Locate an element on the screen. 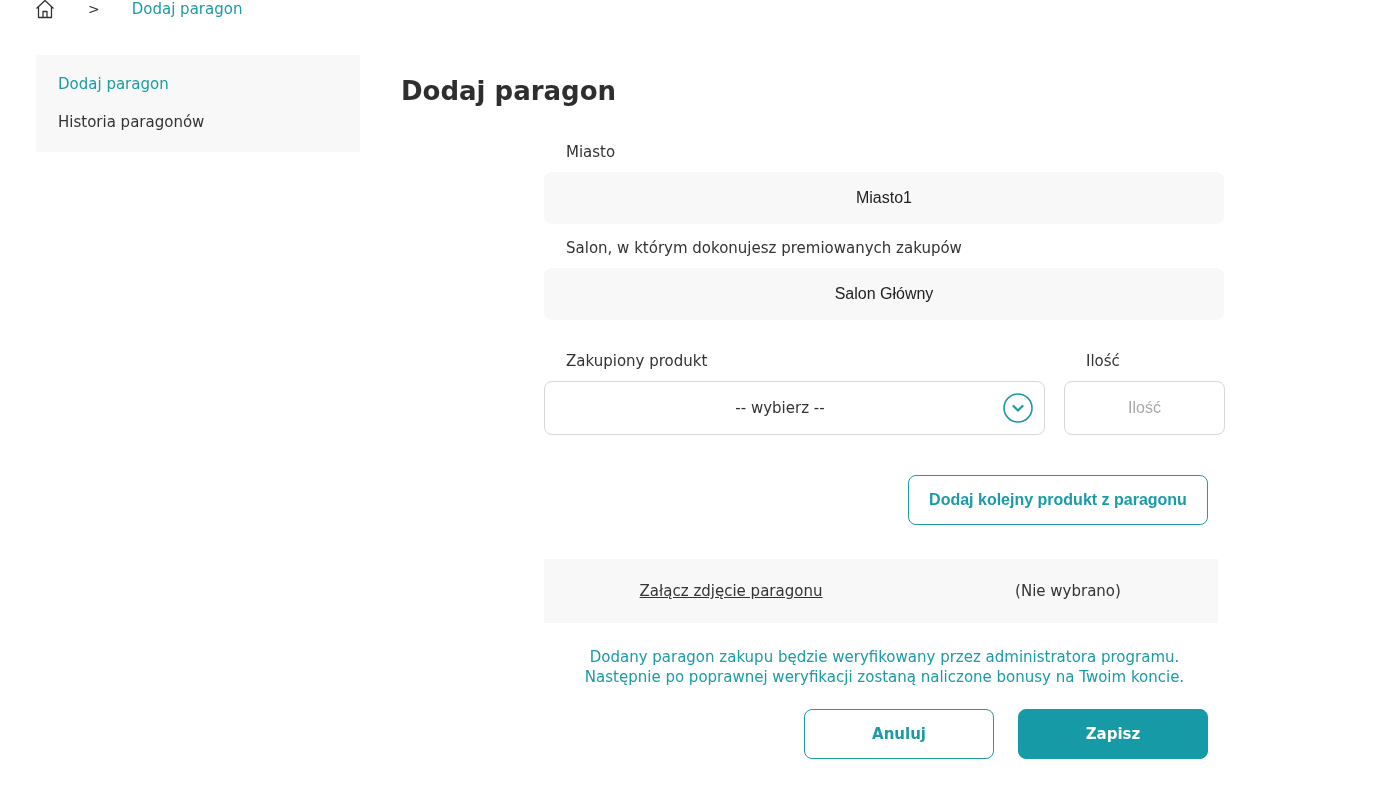 The image size is (1383, 811). field-label: Zakupiony produkt is located at coordinates (636, 361).